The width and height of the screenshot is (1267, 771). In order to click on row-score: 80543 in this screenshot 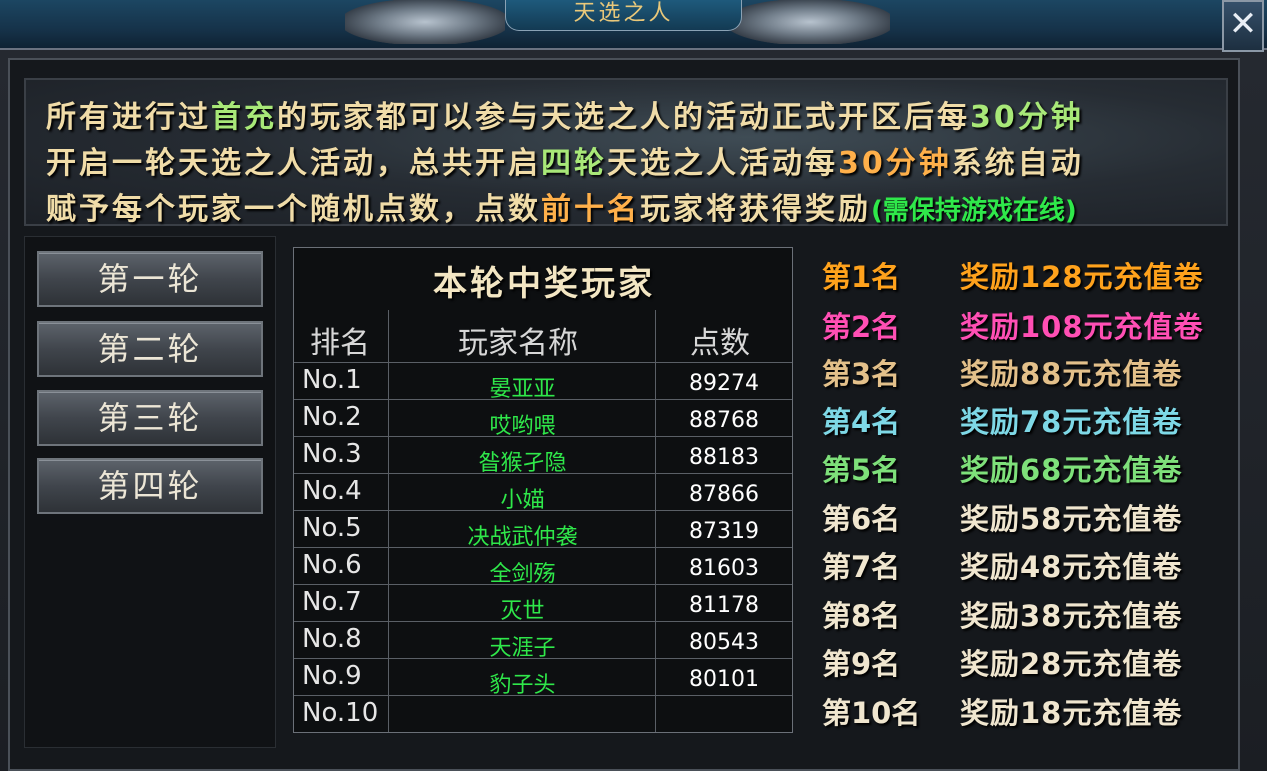, I will do `click(724, 642)`.